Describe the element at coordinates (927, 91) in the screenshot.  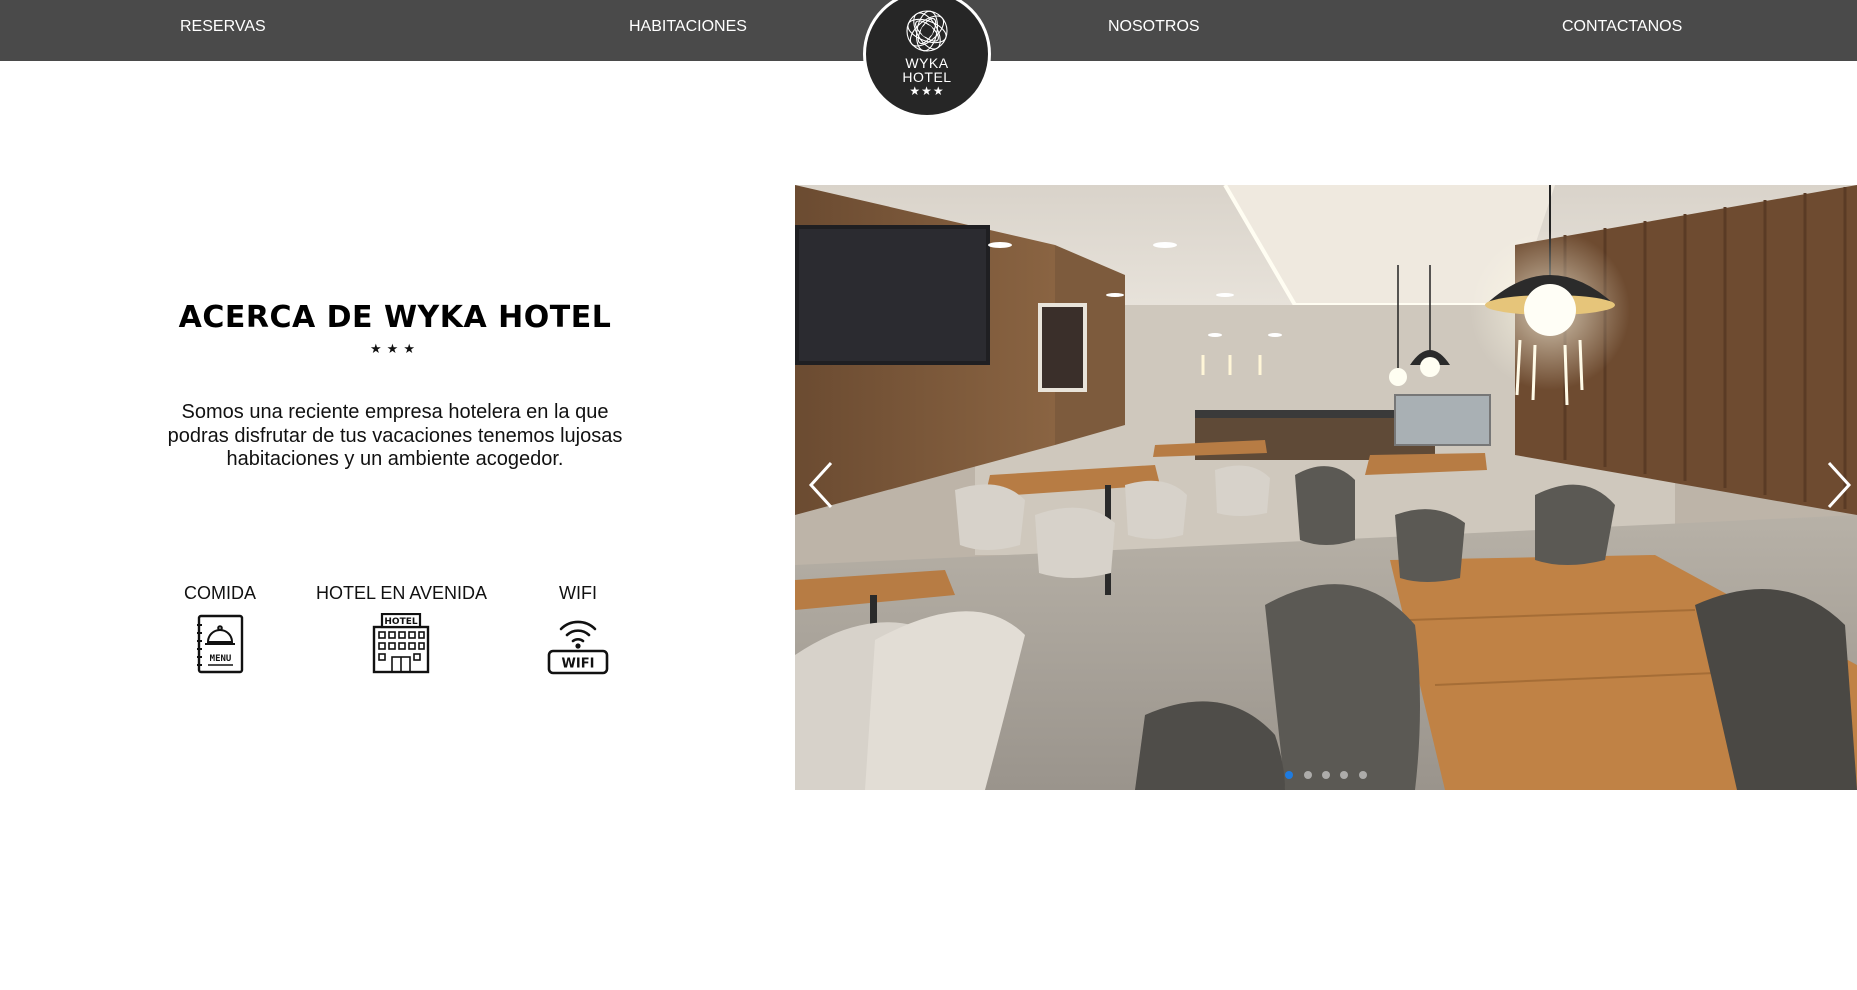
I see `logo-stars: ★★★` at that location.